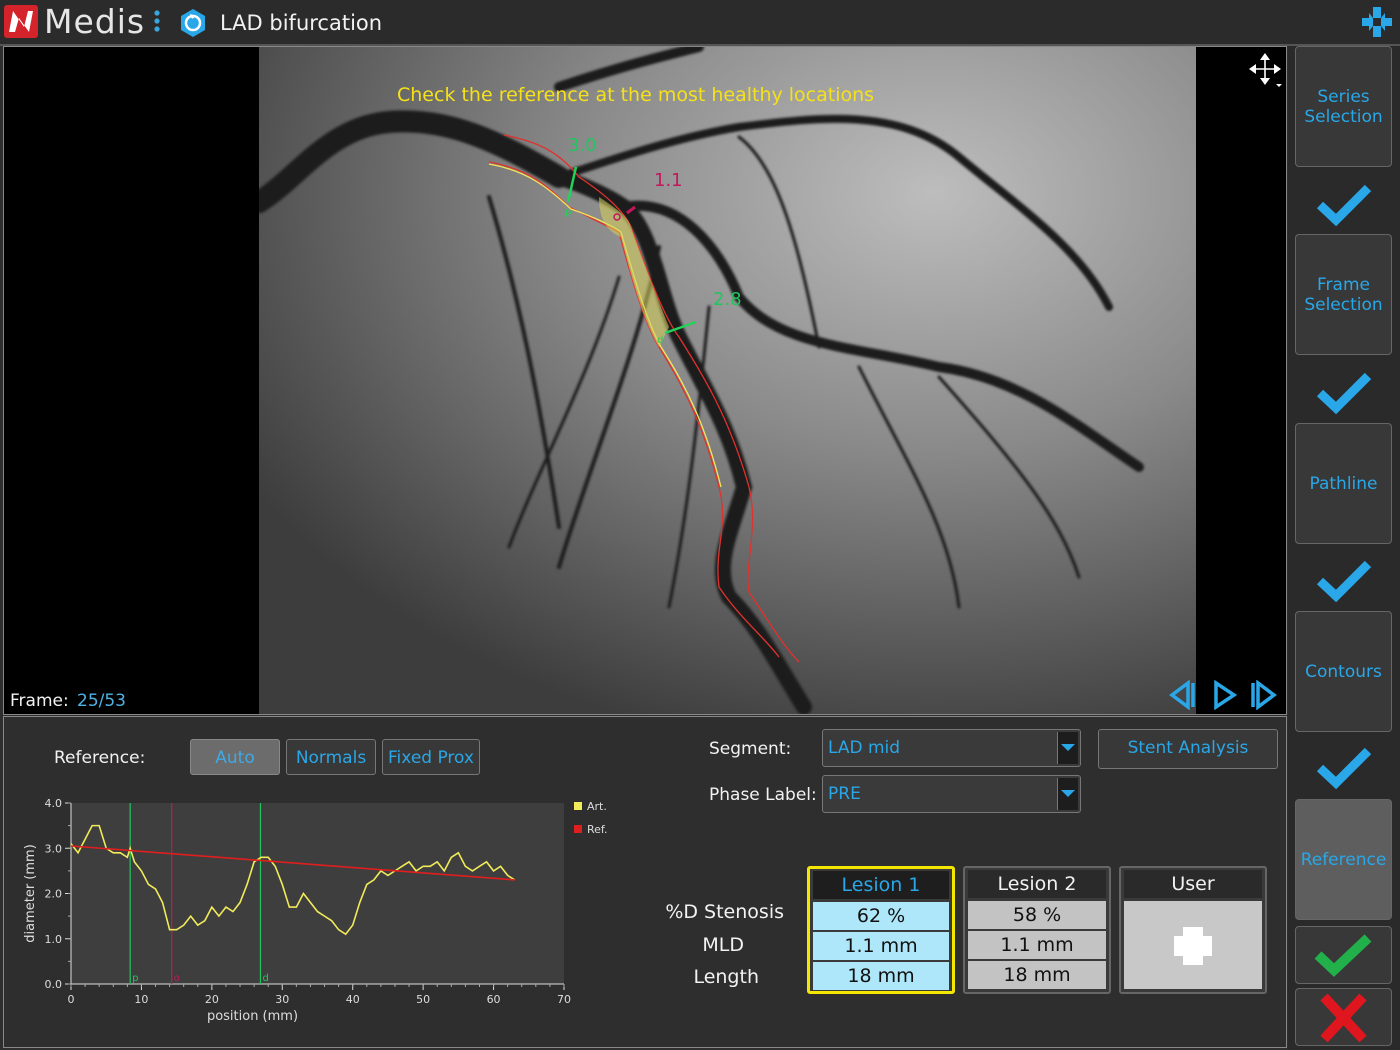  Describe the element at coordinates (1188, 749) in the screenshot. I see `stent-analysis-button: Stent Analysis` at that location.